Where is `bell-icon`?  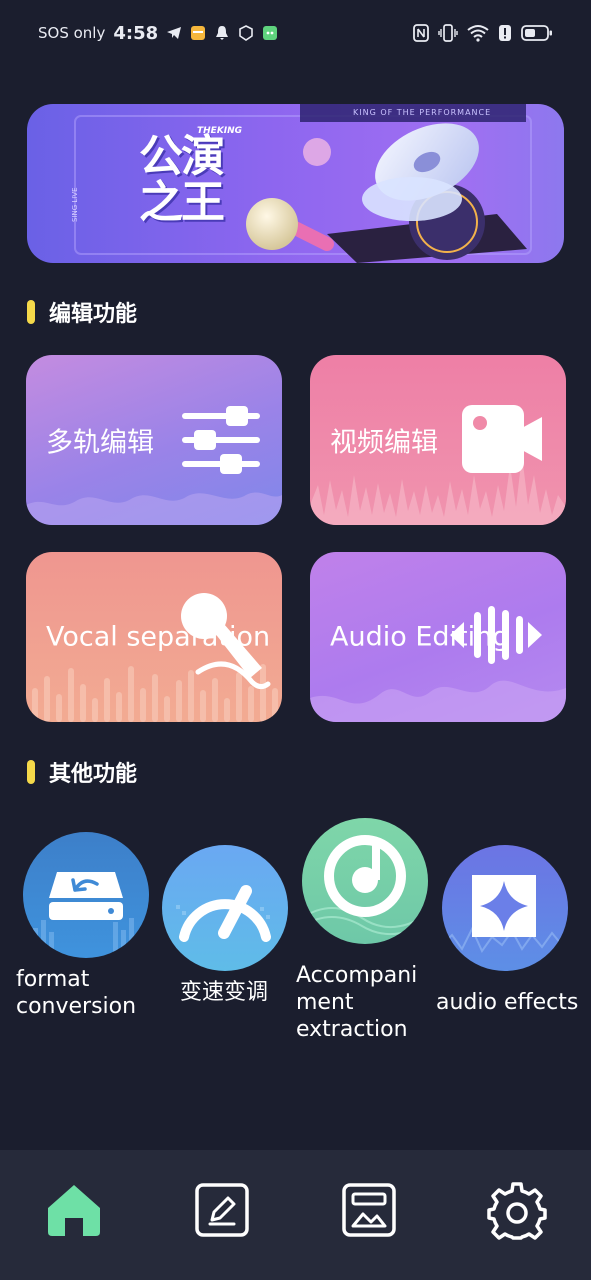 bell-icon is located at coordinates (222, 33).